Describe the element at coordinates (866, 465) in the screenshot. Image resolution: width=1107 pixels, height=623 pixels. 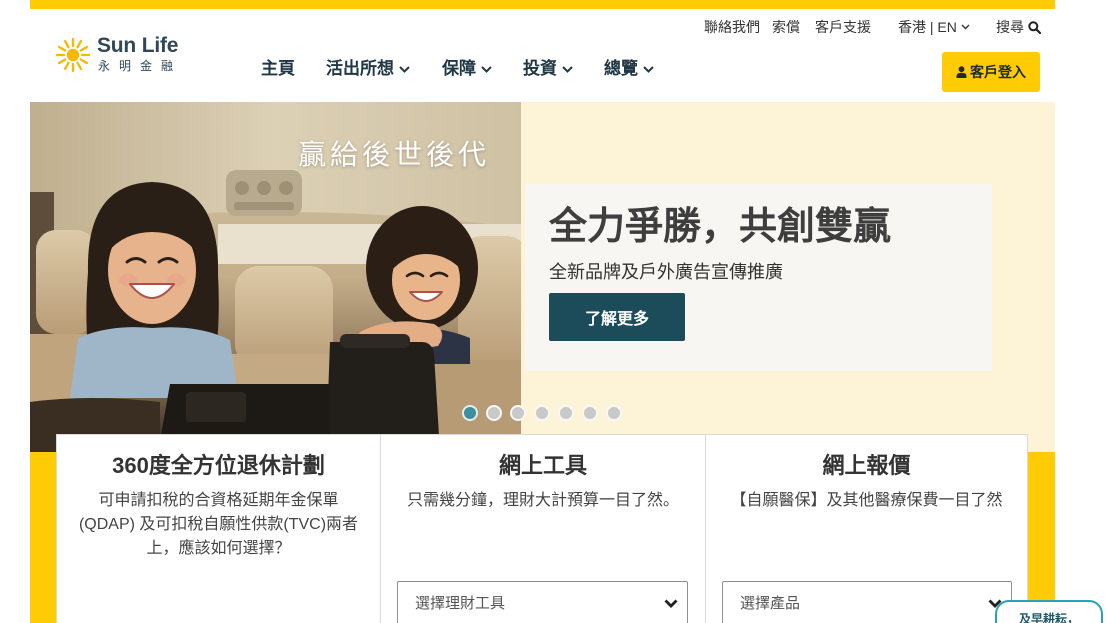
I see `card-title: 網上報價` at that location.